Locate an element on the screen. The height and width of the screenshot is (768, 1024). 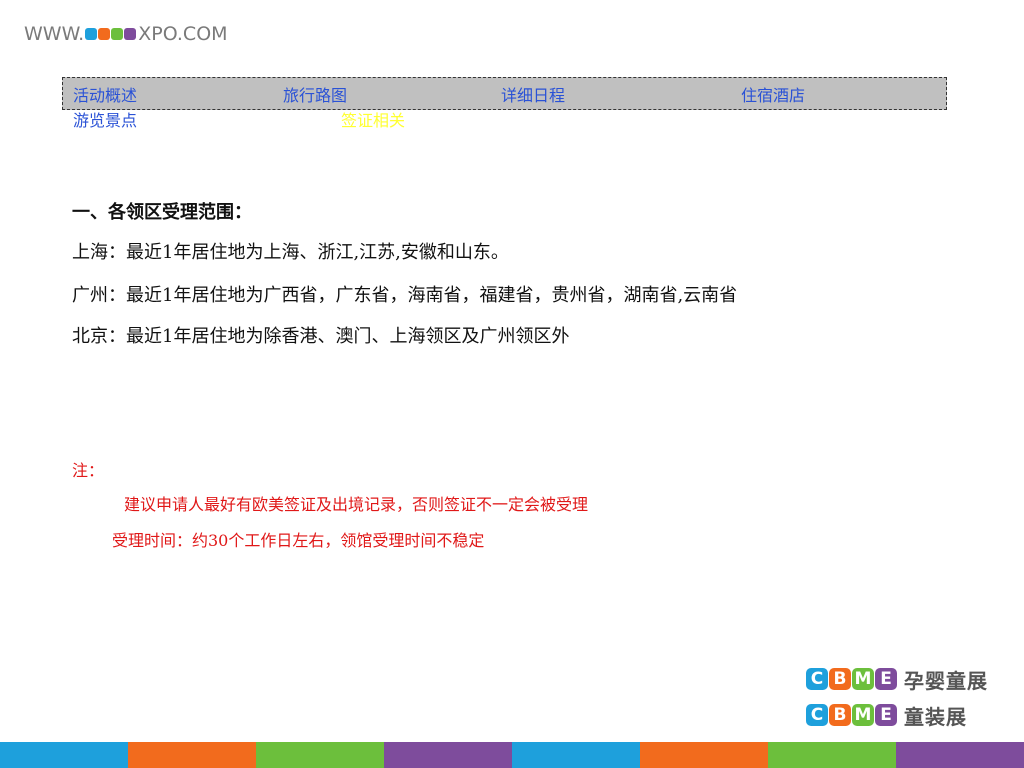
cbme-brand-logo: CBME 孕婴童展 CBME 童装展 is located at coordinates (897, 700).